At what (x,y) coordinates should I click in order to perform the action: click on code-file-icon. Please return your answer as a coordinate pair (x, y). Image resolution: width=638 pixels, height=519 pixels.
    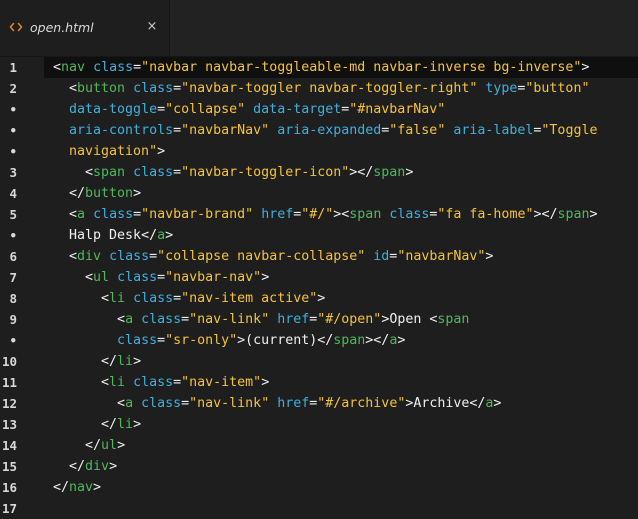
    Looking at the image, I should click on (16, 27).